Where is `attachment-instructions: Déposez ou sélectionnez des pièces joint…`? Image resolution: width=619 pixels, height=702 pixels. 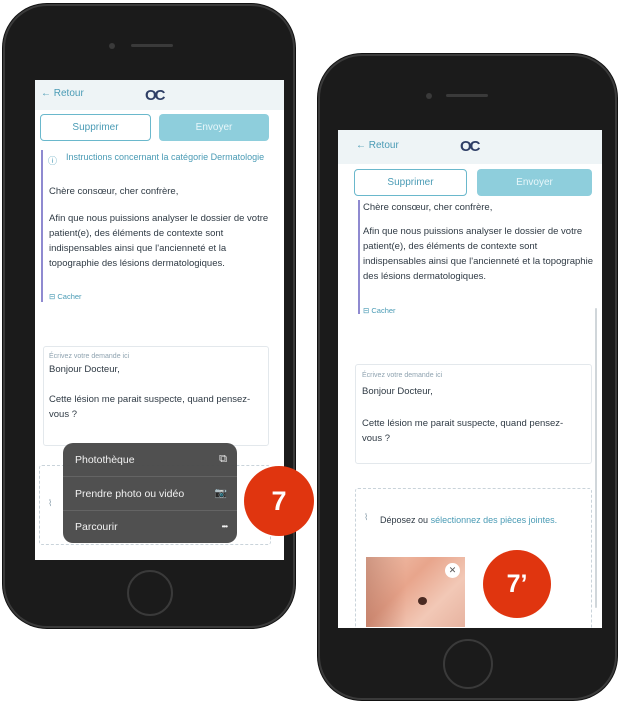 attachment-instructions: Déposez ou sélectionnez des pièces joint… is located at coordinates (480, 520).